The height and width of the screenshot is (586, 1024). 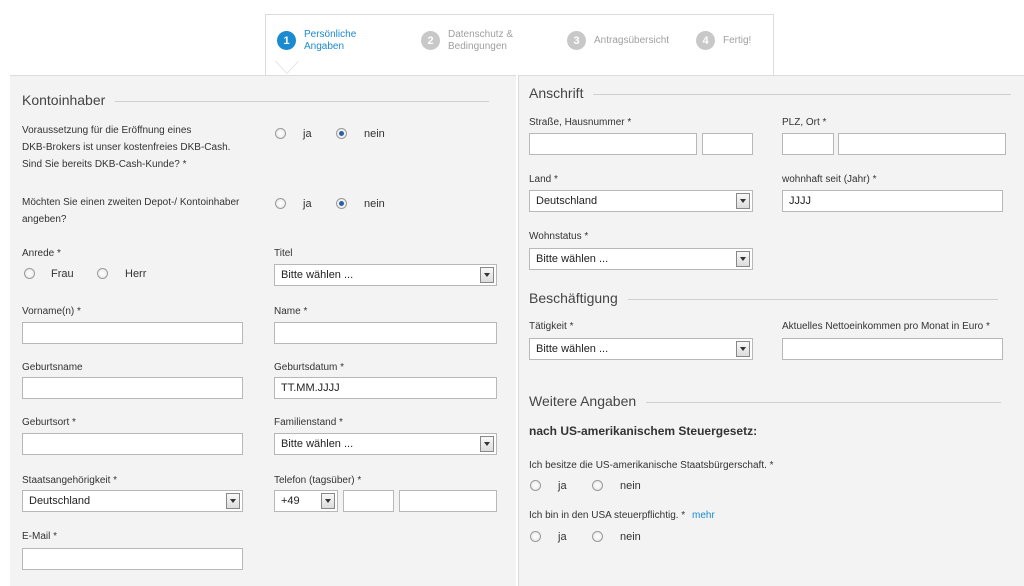 What do you see at coordinates (132, 559) in the screenshot?
I see `email-input` at bounding box center [132, 559].